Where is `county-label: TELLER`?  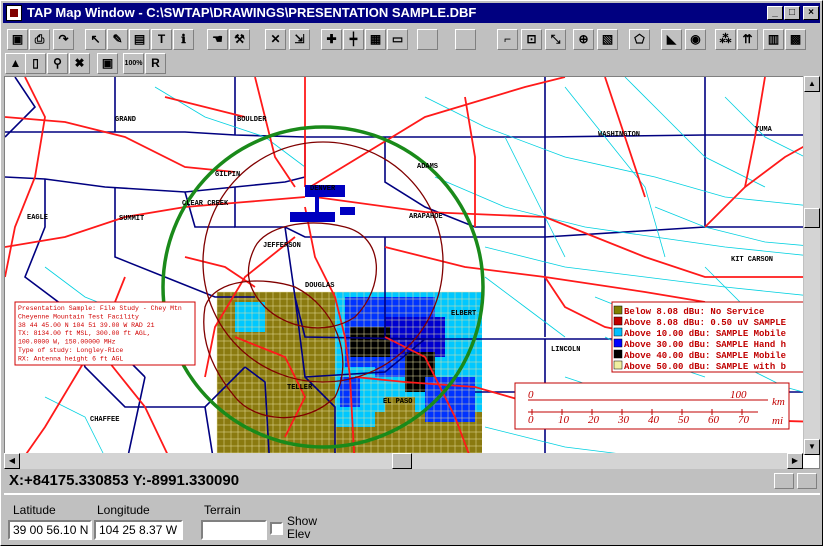
county-label: TELLER is located at coordinates (300, 388).